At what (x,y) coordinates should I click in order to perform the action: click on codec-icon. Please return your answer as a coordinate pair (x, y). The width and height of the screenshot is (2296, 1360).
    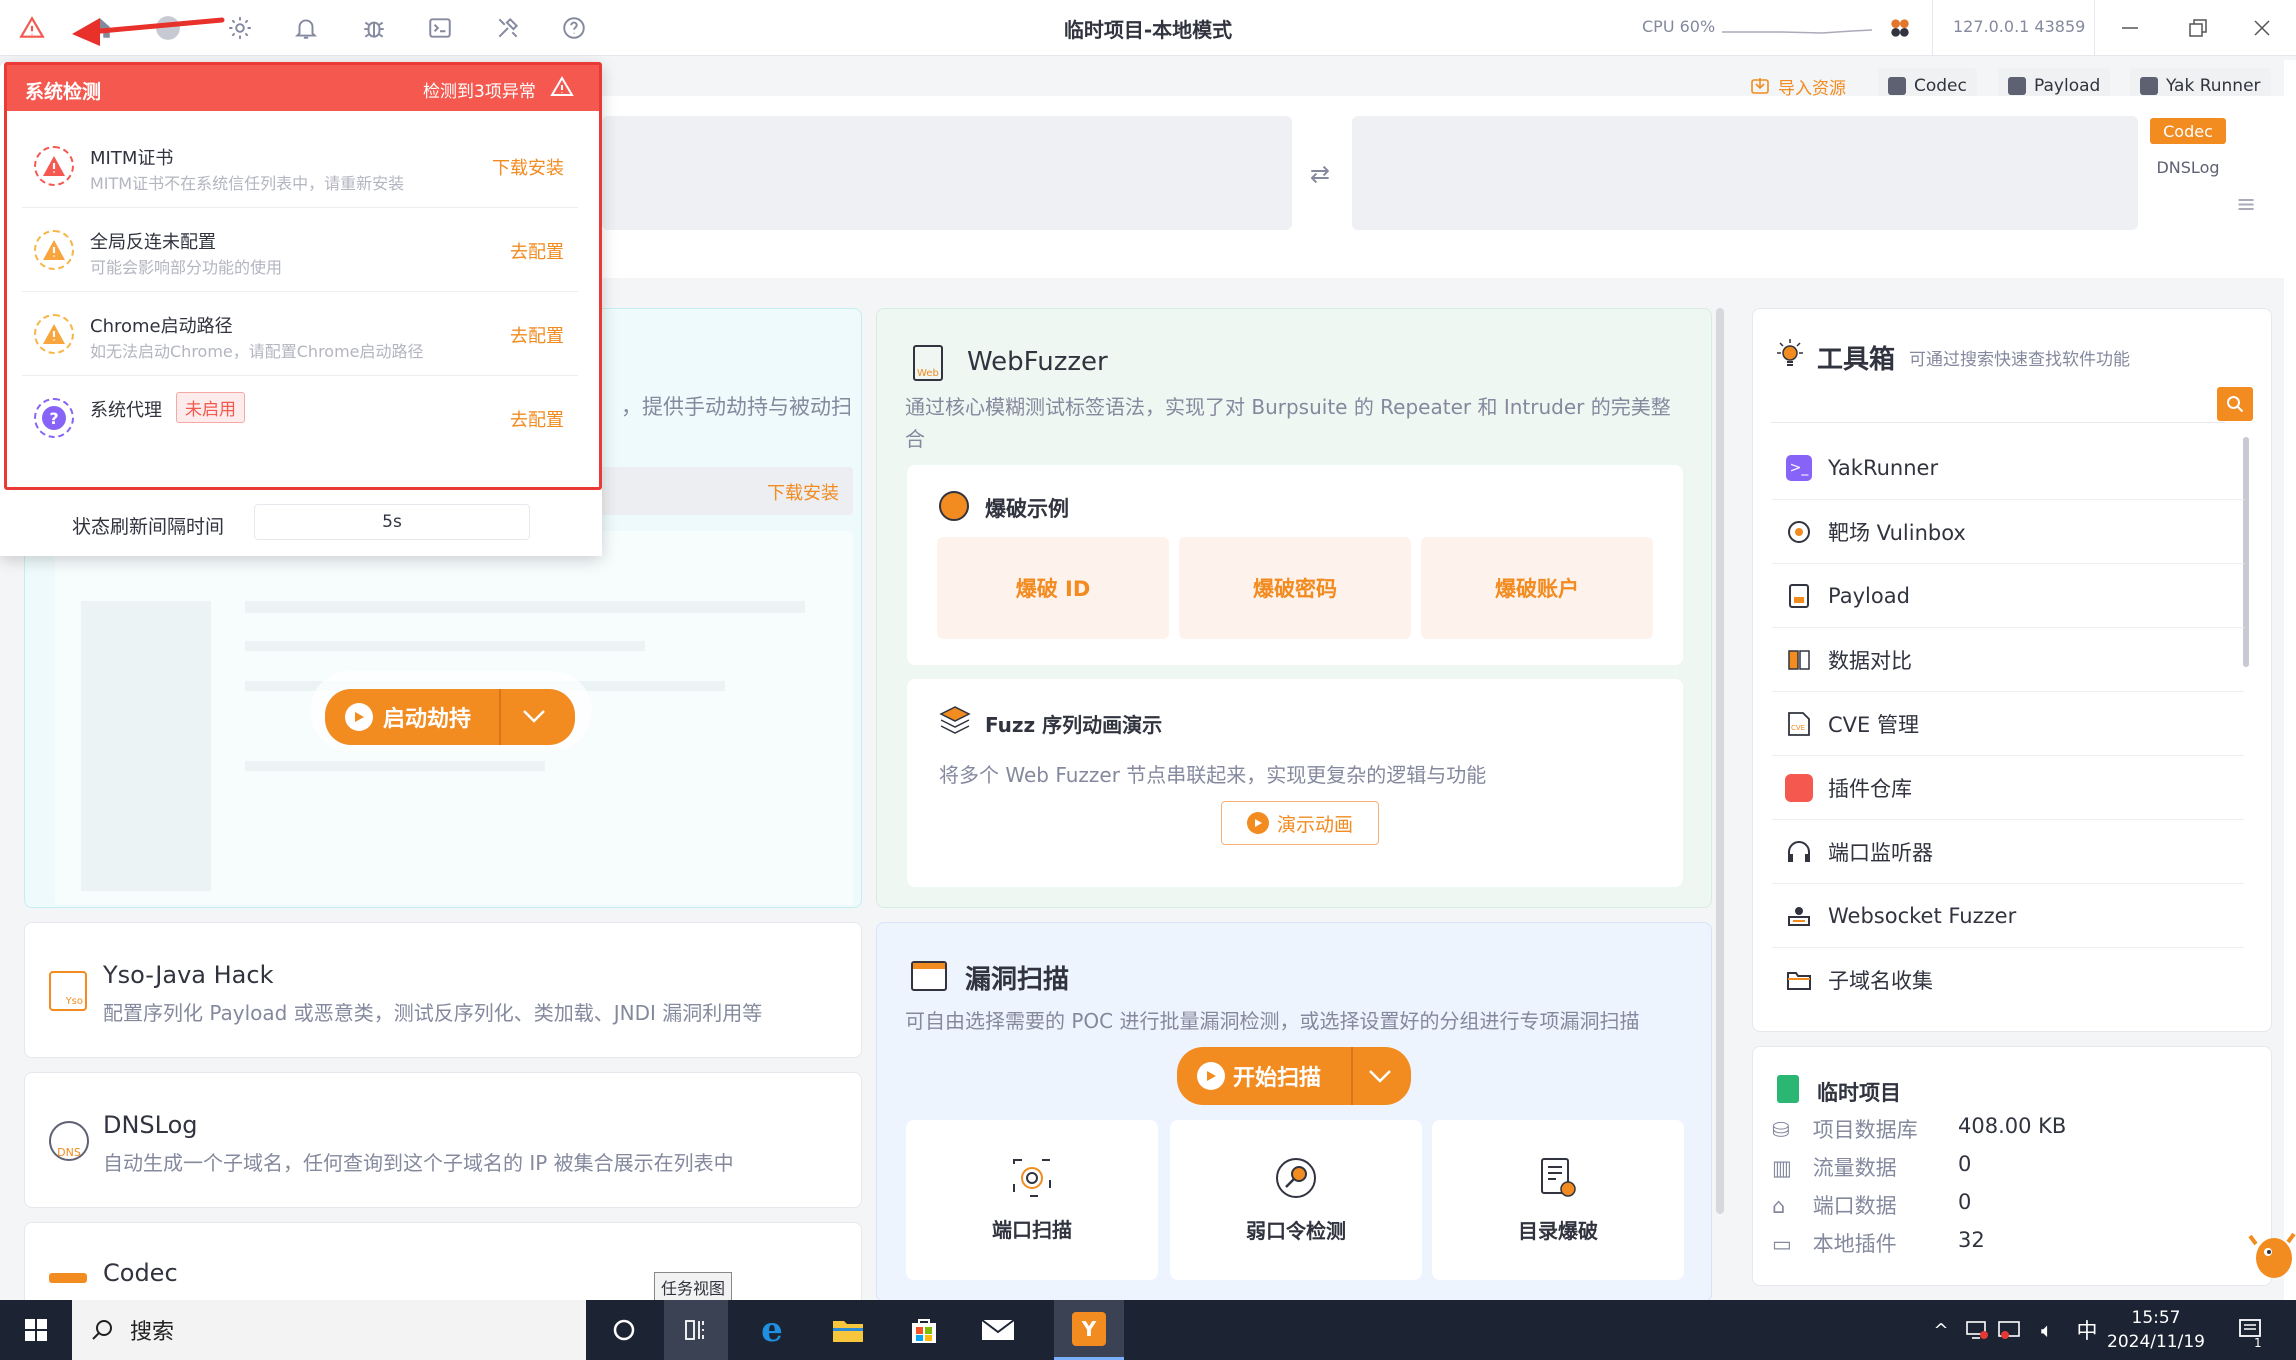
    Looking at the image, I should click on (1897, 86).